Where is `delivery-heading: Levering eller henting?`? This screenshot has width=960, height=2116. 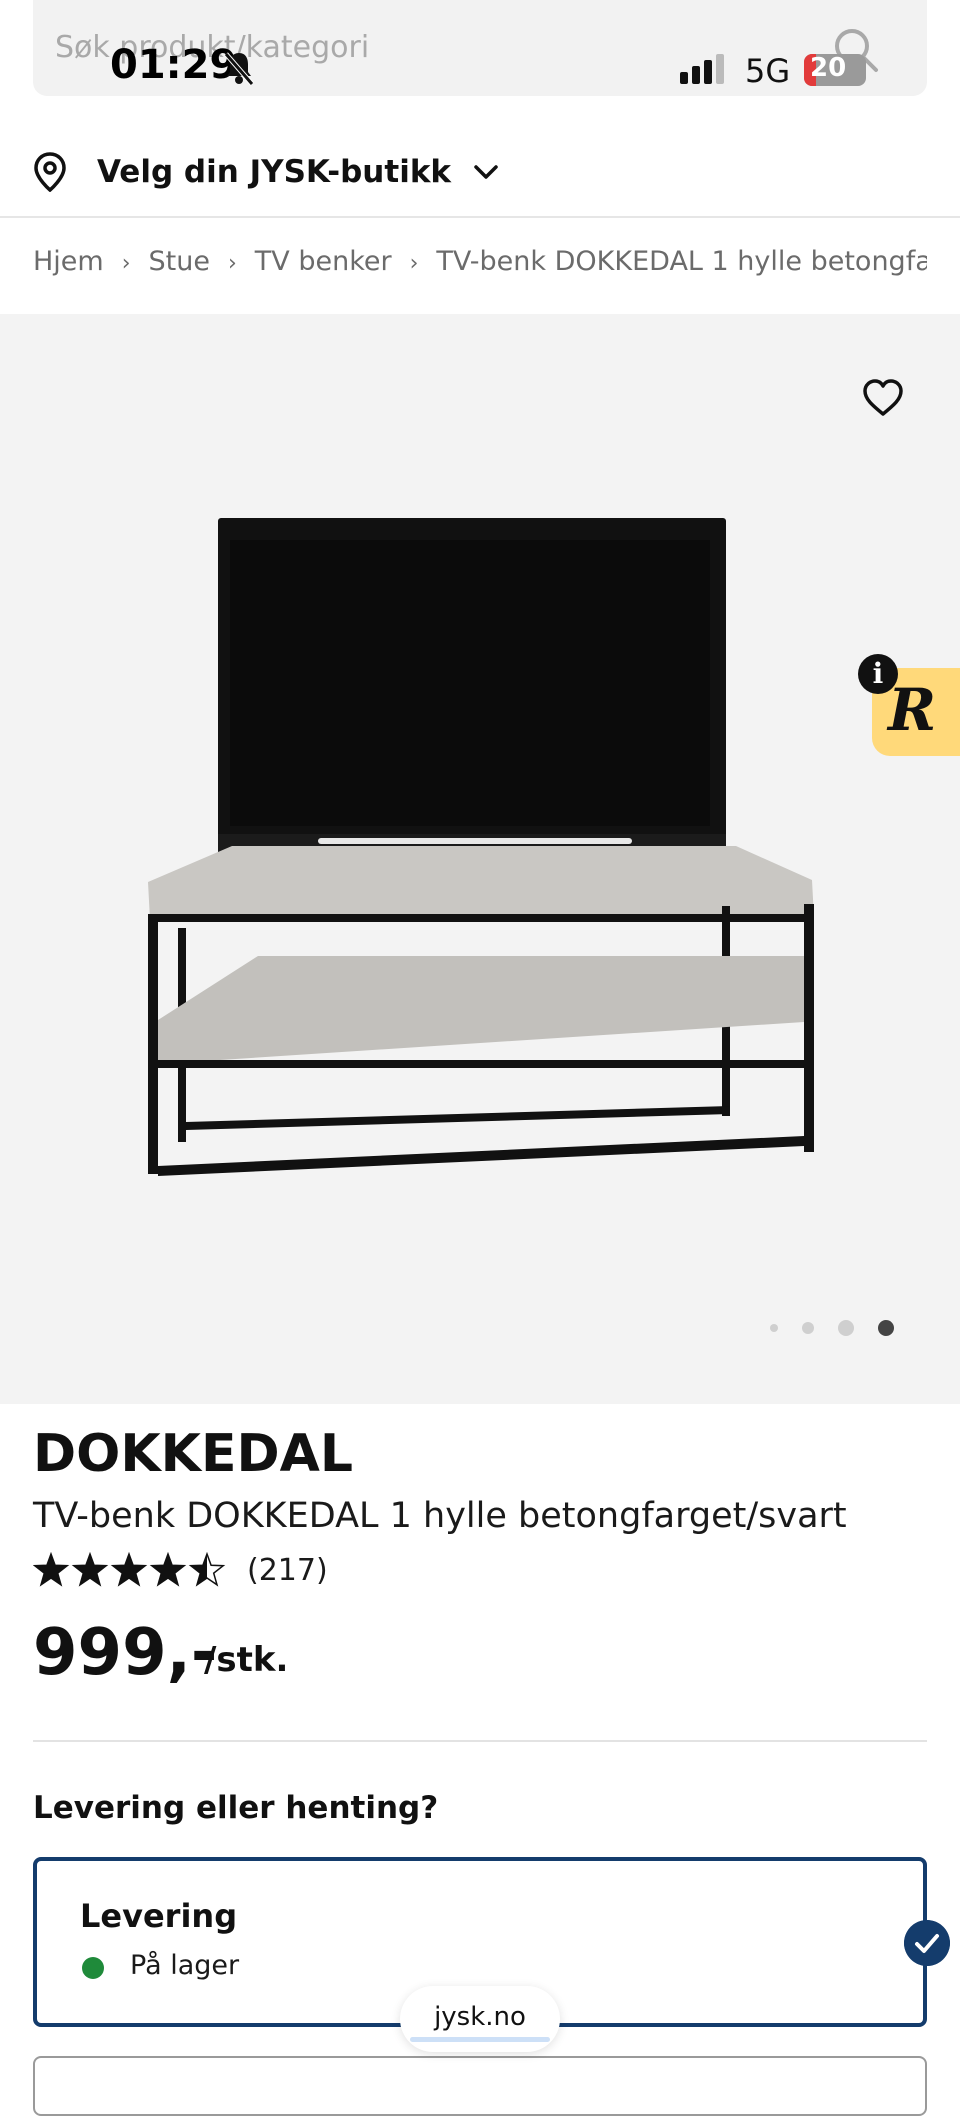 delivery-heading: Levering eller henting? is located at coordinates (236, 1808).